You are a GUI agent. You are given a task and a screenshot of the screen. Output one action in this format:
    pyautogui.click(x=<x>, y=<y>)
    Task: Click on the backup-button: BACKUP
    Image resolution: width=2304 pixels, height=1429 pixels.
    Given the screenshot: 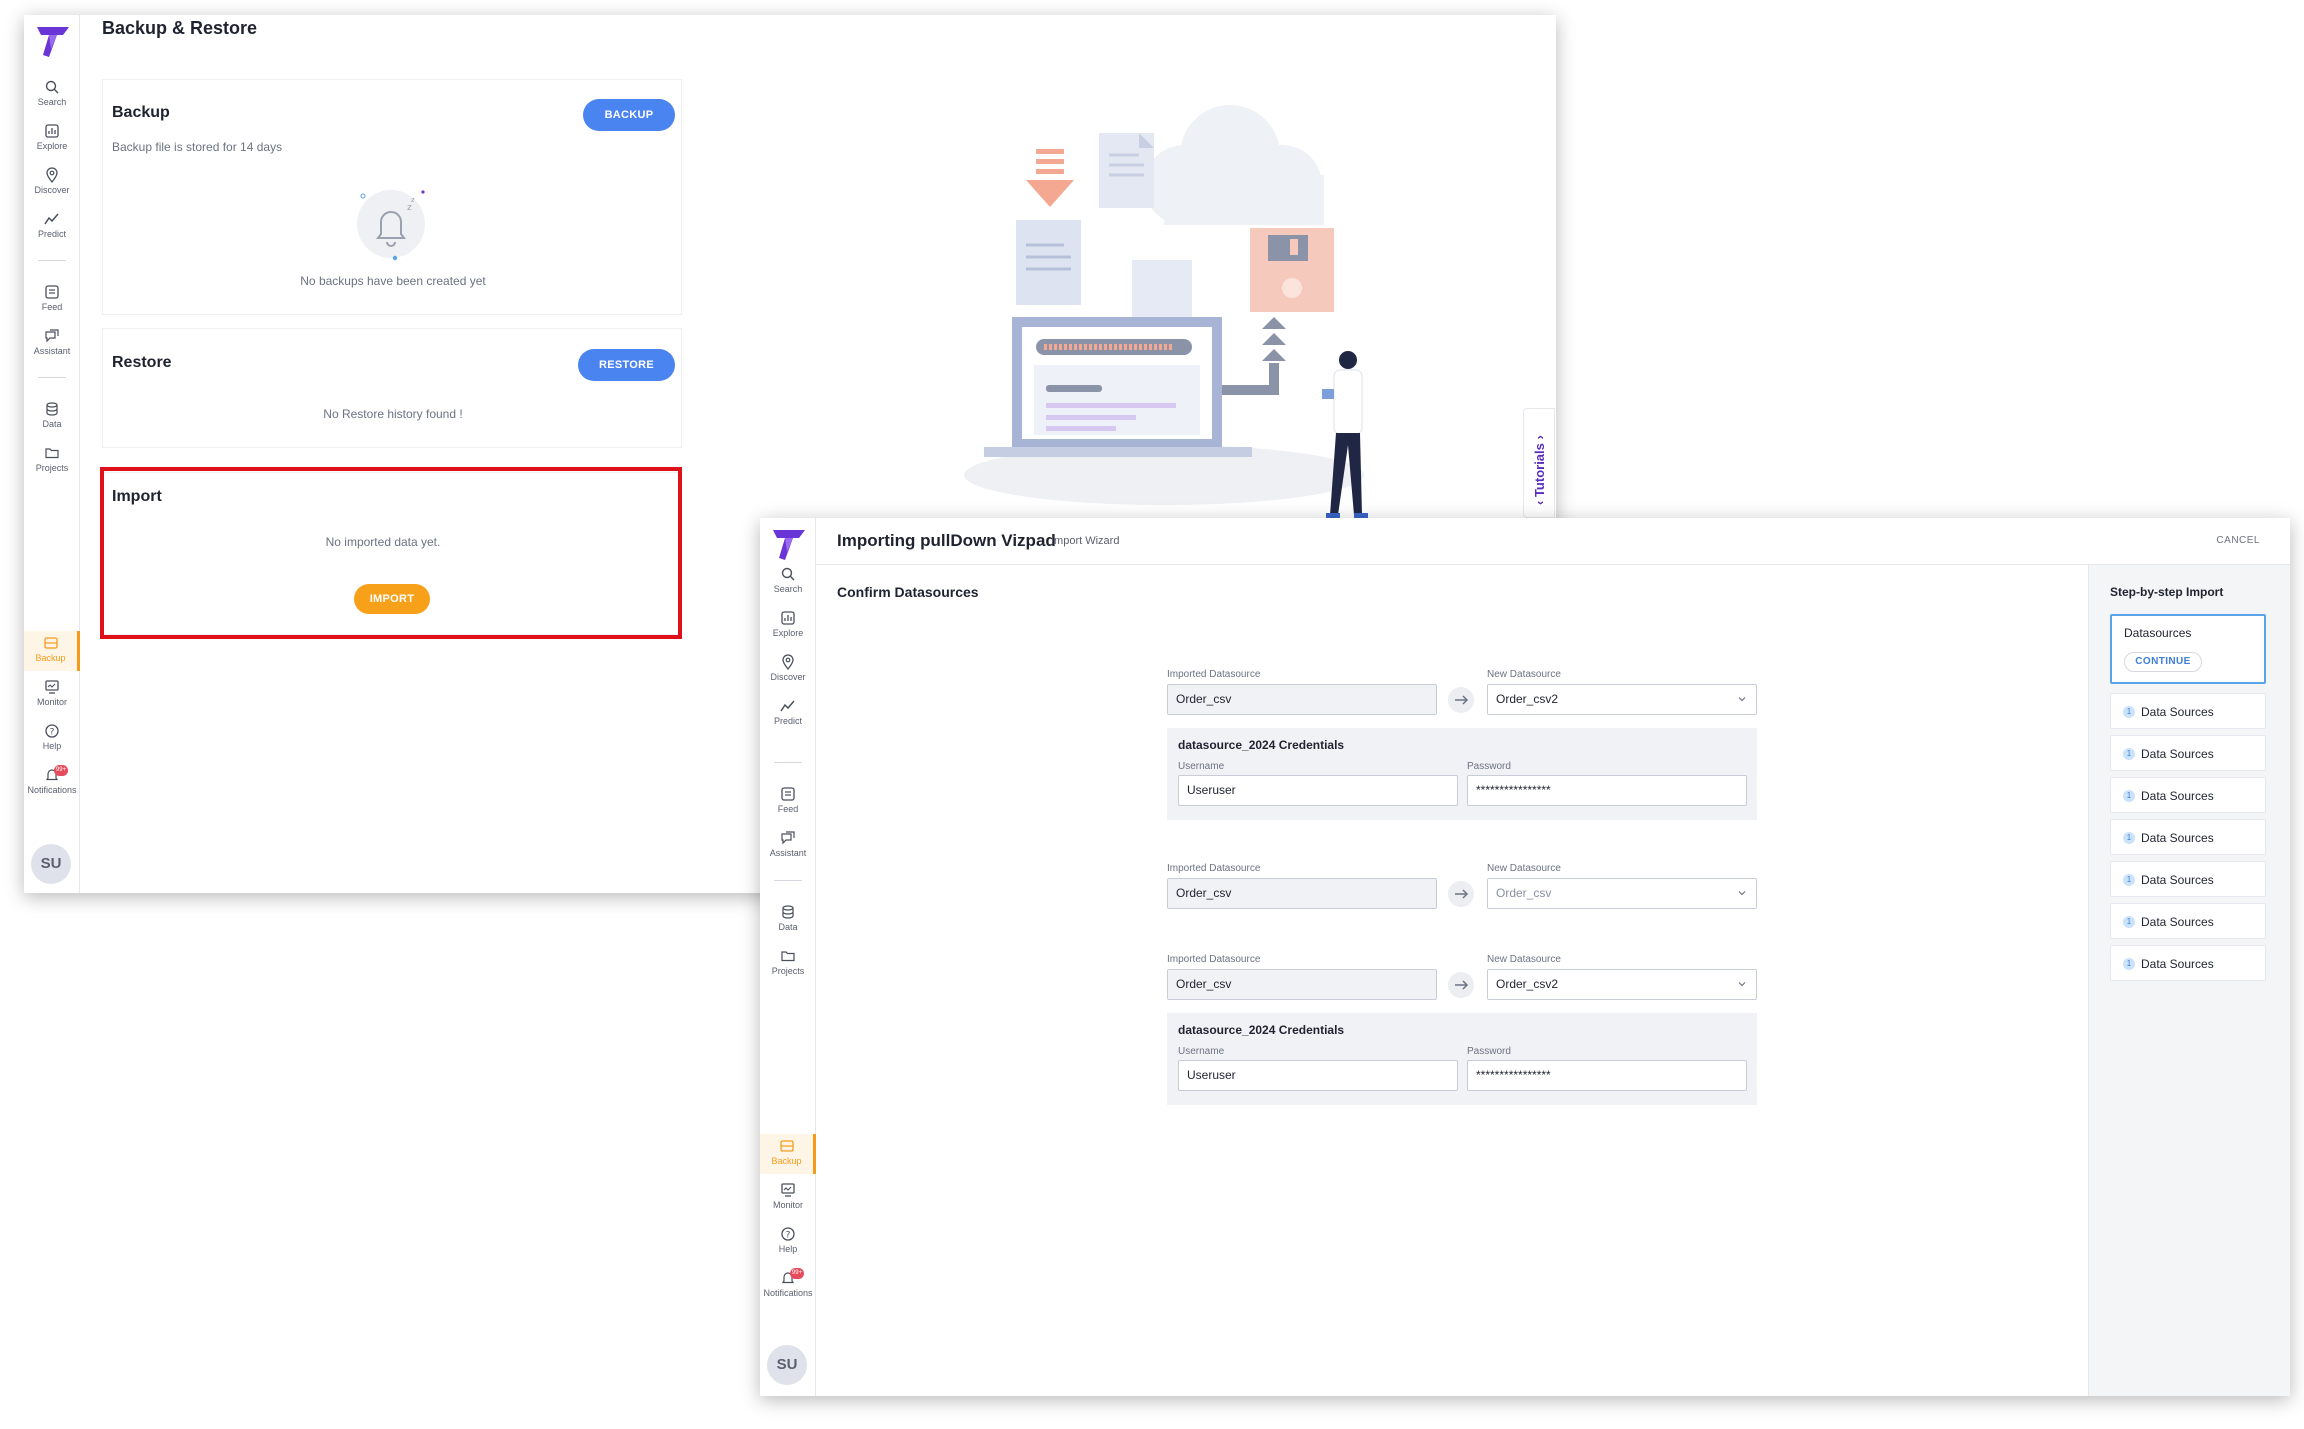 What is the action you would take?
    pyautogui.click(x=629, y=115)
    